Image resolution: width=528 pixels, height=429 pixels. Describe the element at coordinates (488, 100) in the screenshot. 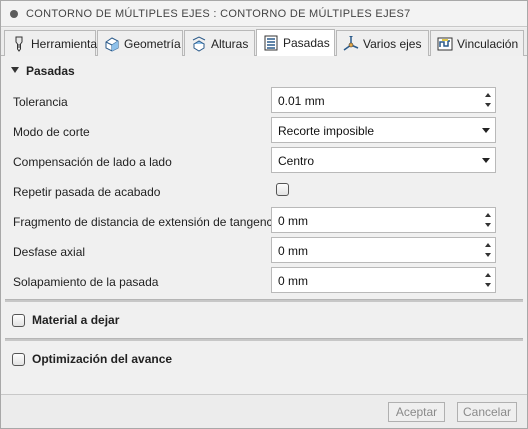

I see `tolerance-stepper` at that location.